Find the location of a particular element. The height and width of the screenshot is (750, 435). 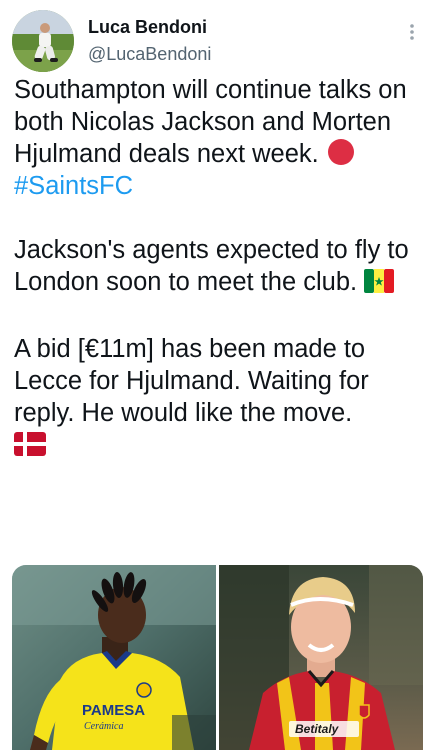

left-shirt-sponsor: PAMESA is located at coordinates (113, 710).